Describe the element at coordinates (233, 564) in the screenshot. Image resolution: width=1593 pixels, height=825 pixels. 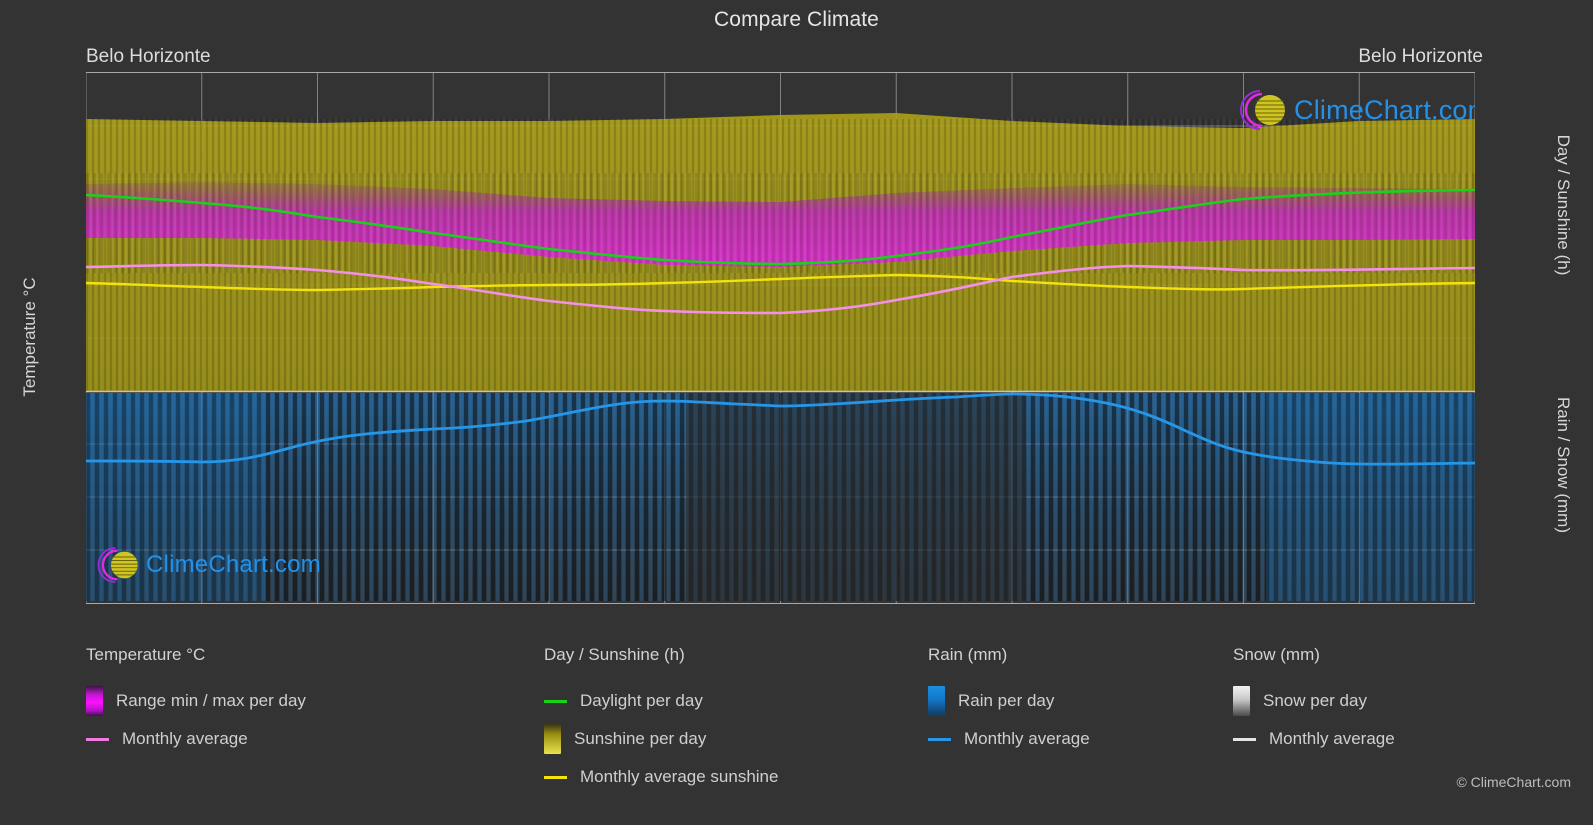
I see `watermark-logo-text-bottom: ClimeChart.com` at that location.